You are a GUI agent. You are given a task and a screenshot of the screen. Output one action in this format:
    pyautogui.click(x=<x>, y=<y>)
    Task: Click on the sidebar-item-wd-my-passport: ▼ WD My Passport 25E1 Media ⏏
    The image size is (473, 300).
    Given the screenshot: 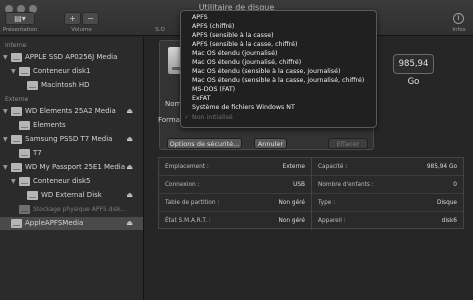 What is the action you would take?
    pyautogui.click(x=71, y=167)
    